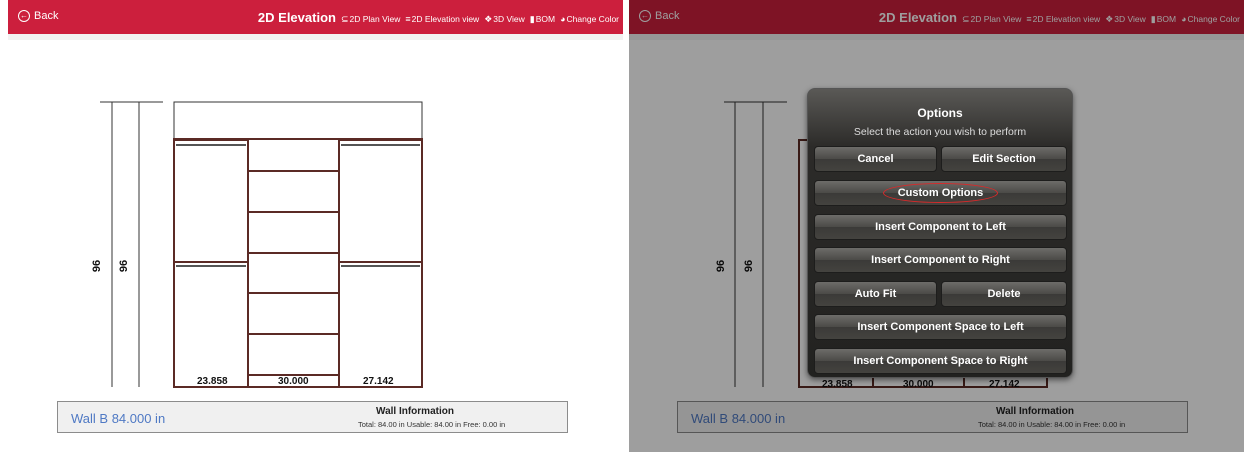 This screenshot has height=452, width=1244. Describe the element at coordinates (875, 159) in the screenshot. I see `cancel-button: Cancel` at that location.